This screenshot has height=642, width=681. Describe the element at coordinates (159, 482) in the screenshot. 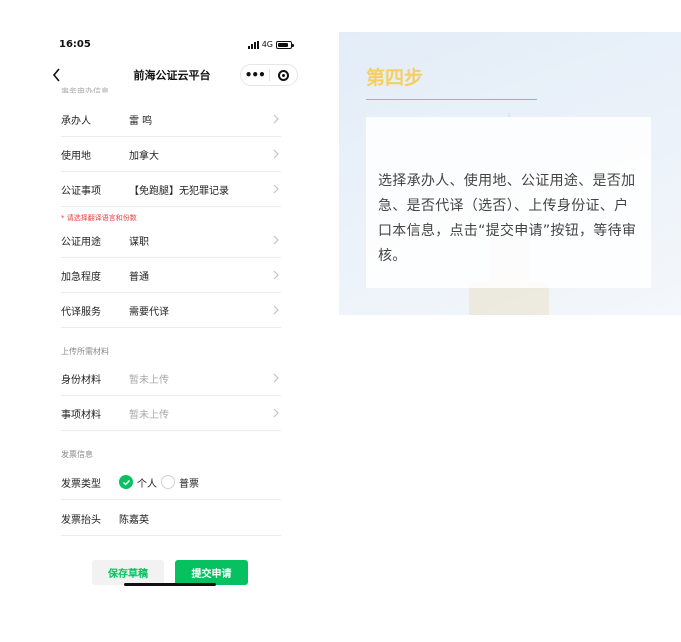

I see `invoice-type-radio-group: 个人 普票` at that location.